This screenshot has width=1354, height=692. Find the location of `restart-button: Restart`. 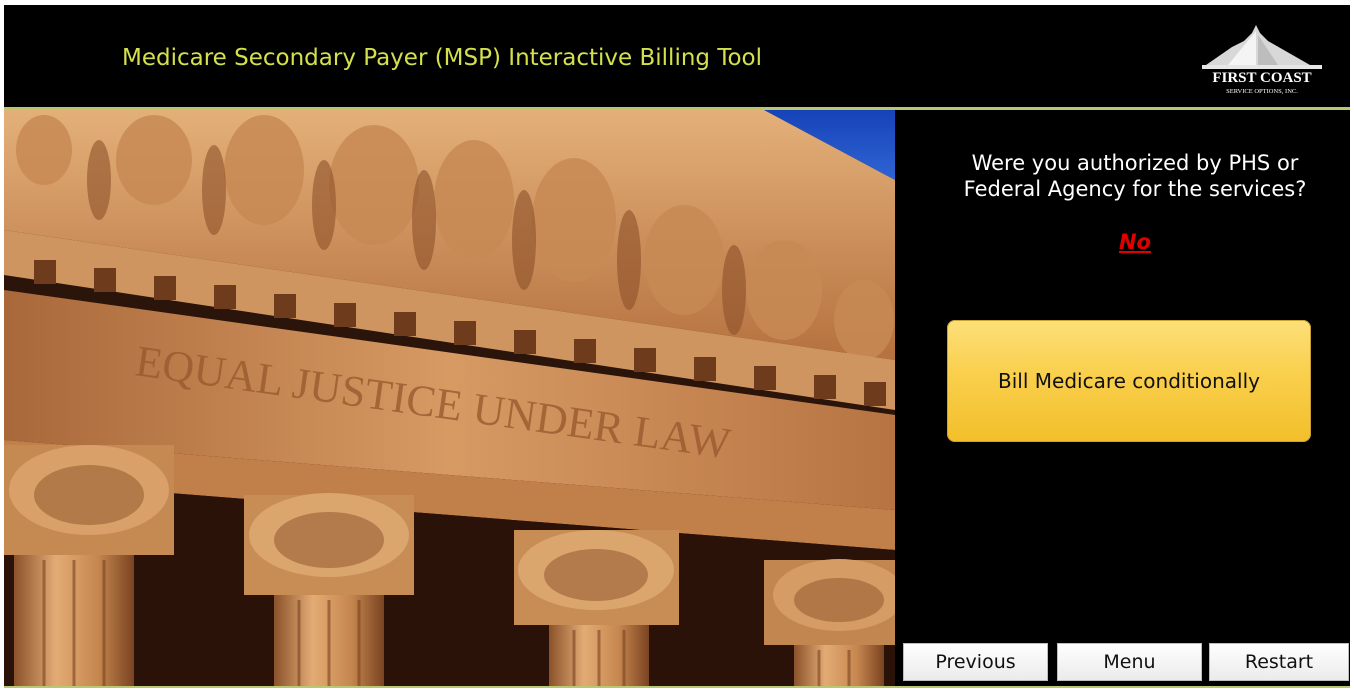

restart-button: Restart is located at coordinates (1279, 662).